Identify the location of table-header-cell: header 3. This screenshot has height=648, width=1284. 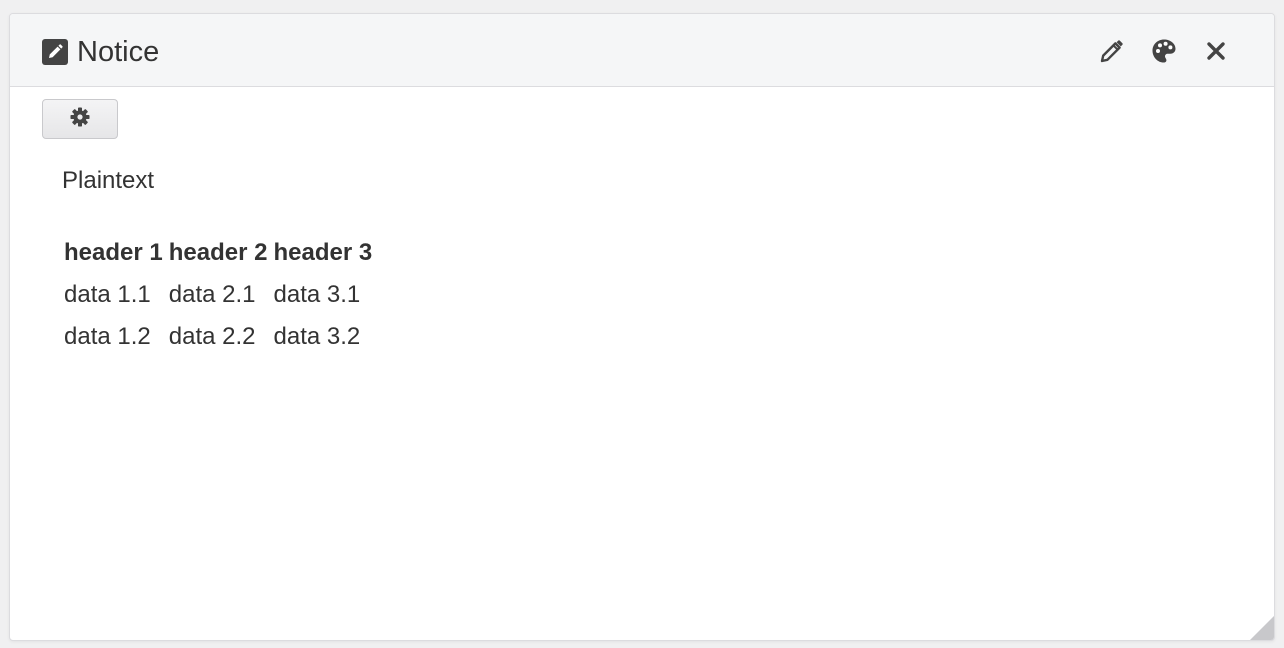
(323, 252).